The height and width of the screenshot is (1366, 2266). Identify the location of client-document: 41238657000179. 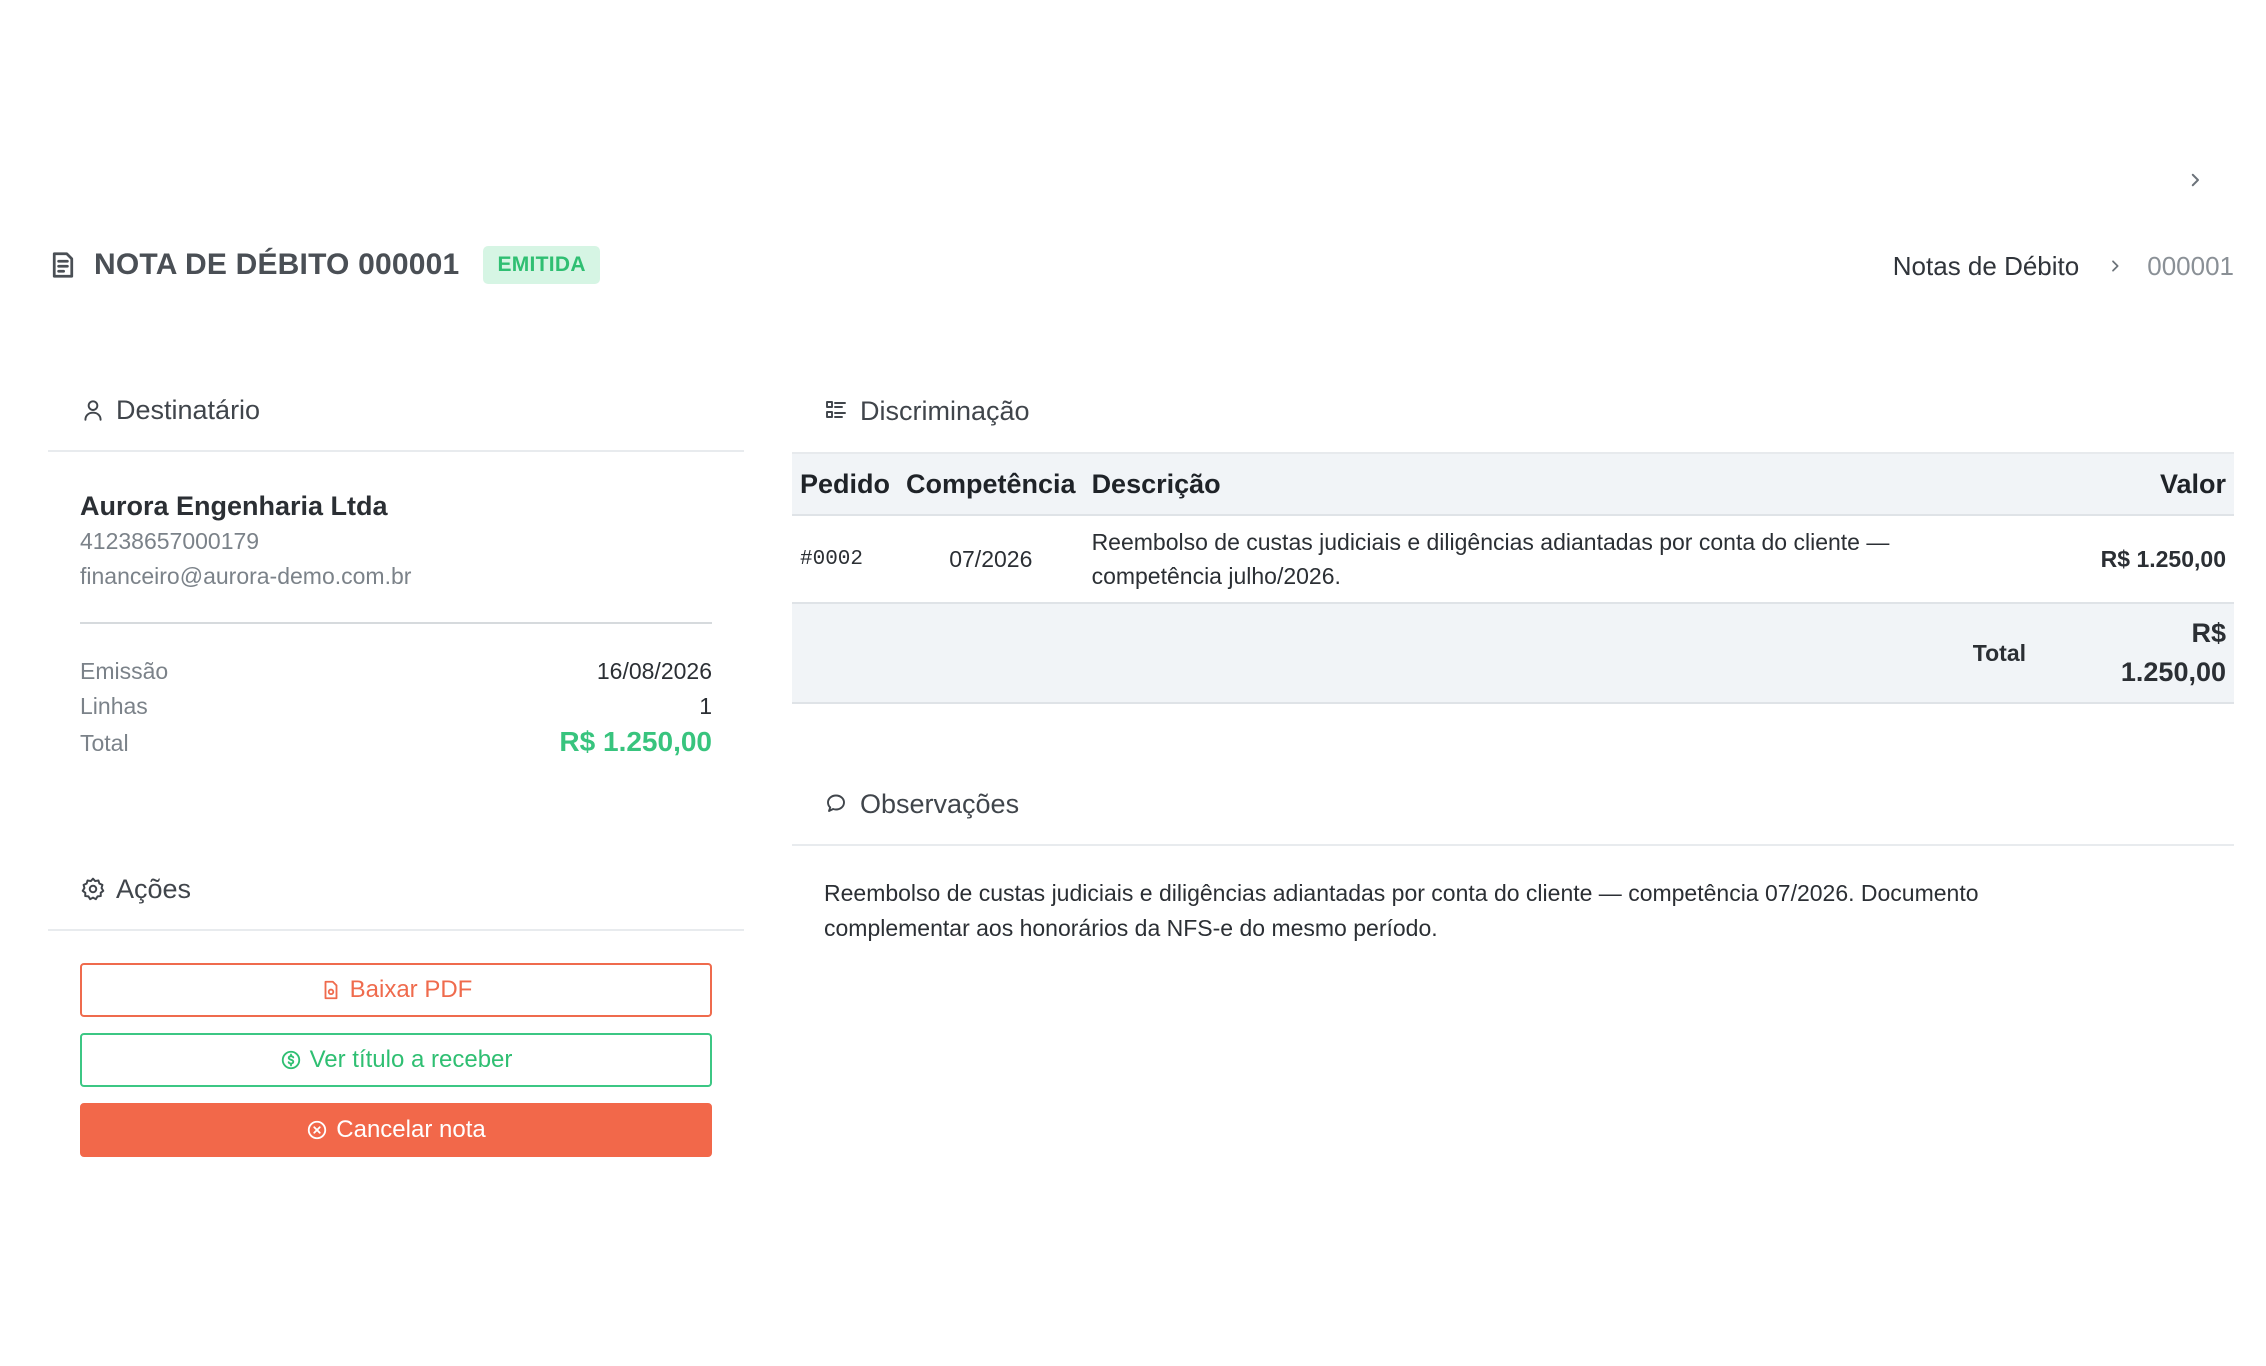
(170, 541).